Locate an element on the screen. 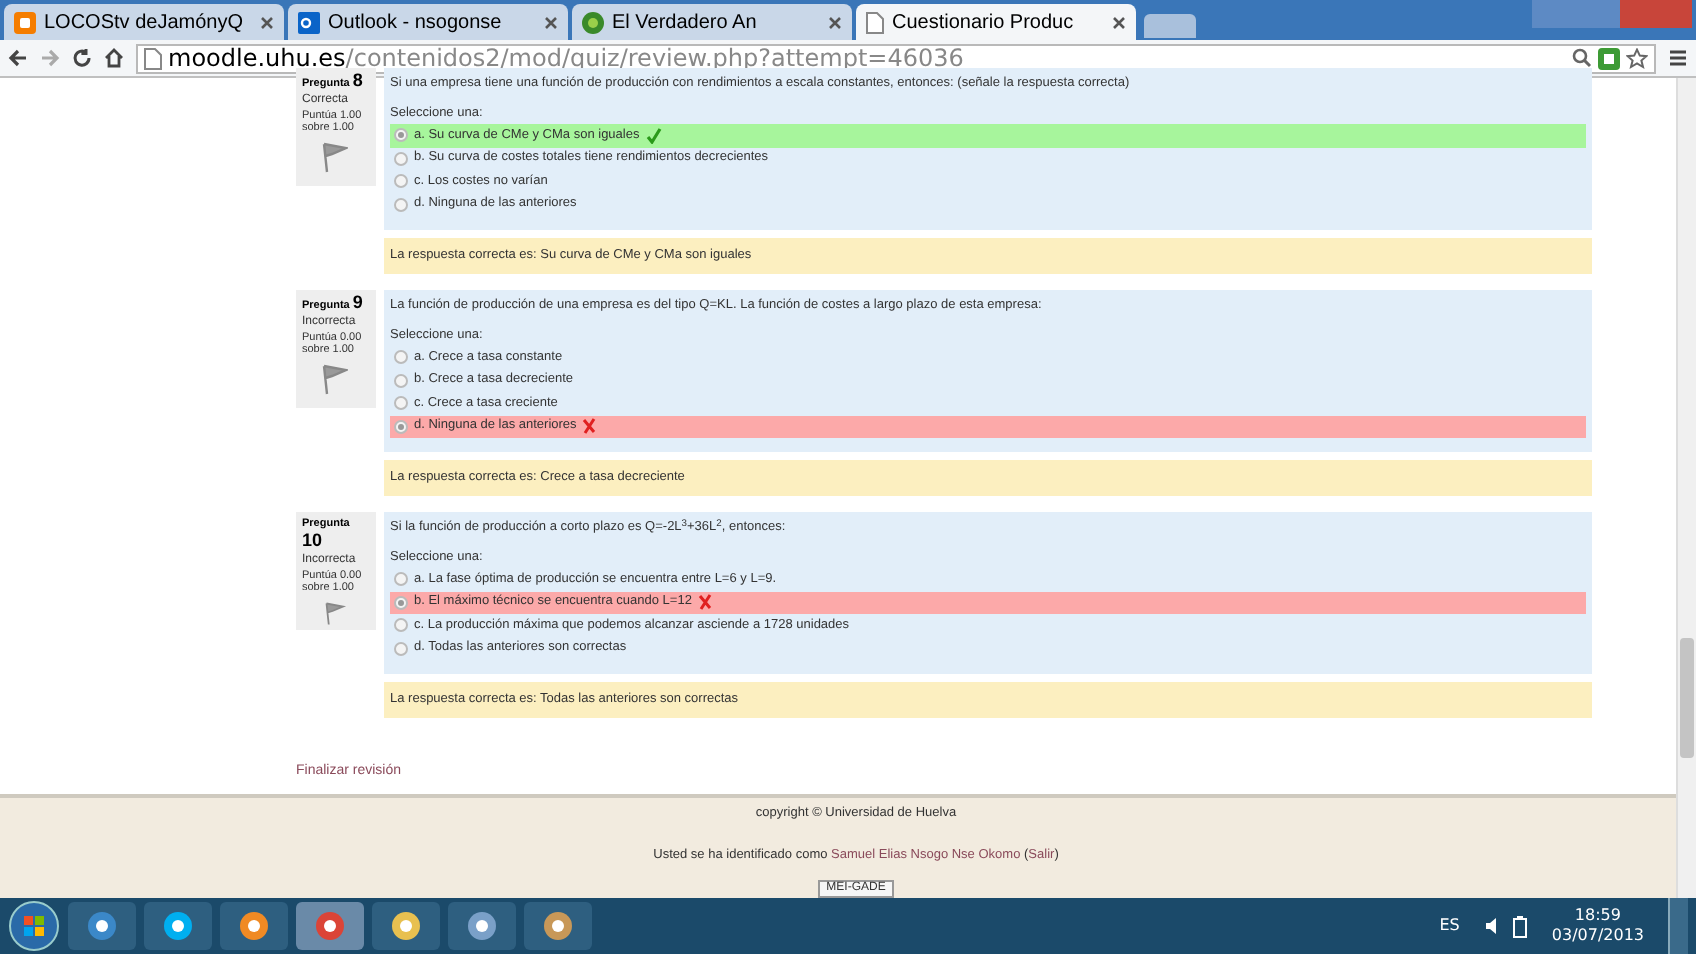 Image resolution: width=1696 pixels, height=954 pixels. menu-icon is located at coordinates (1678, 58).